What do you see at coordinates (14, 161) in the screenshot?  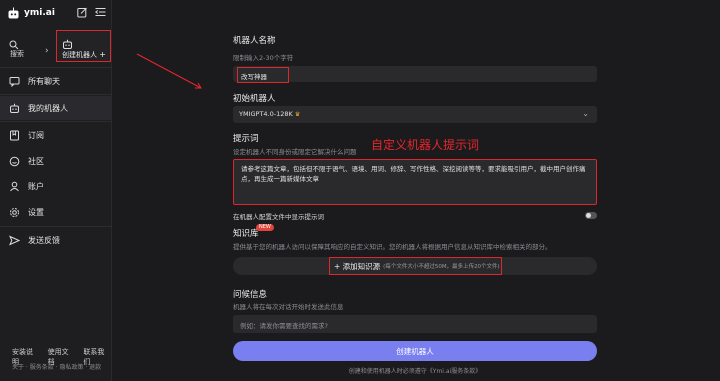 I see `community-icon` at bounding box center [14, 161].